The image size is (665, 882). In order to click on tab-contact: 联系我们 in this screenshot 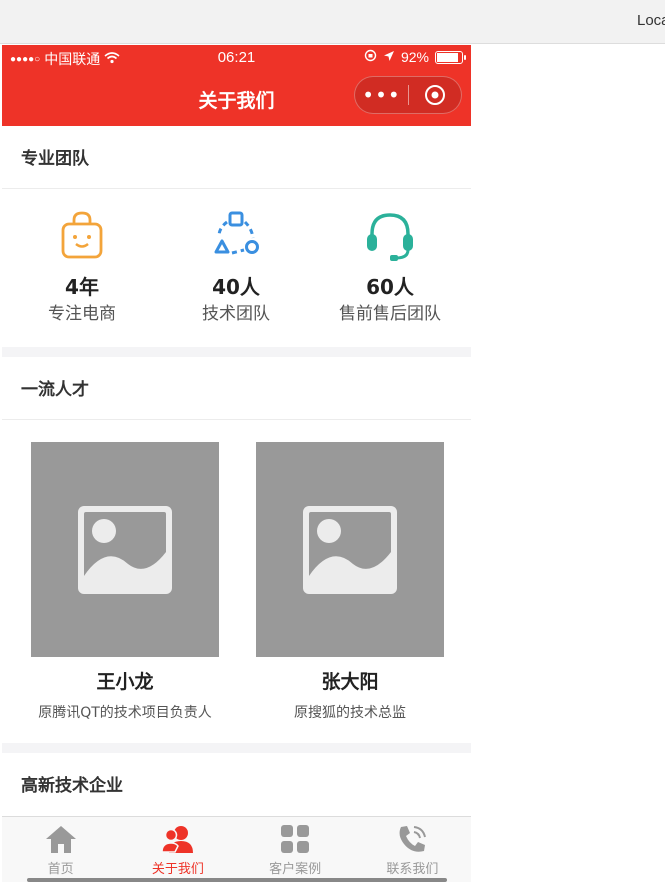, I will do `click(412, 849)`.